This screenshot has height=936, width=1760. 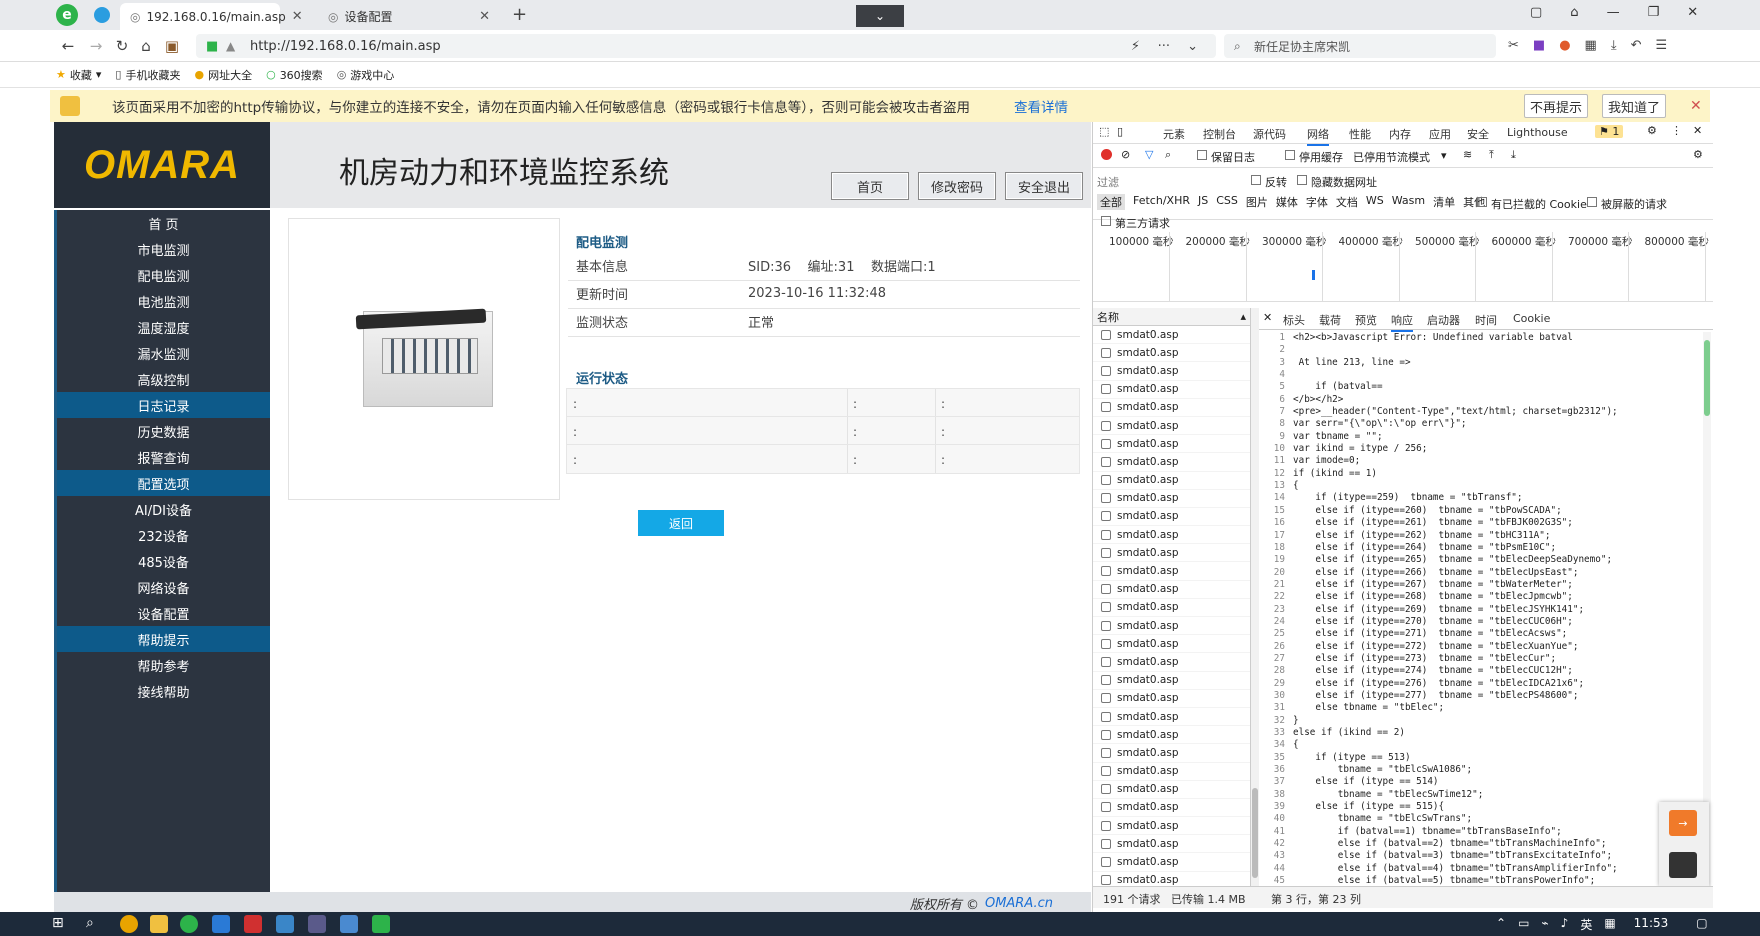 I want to click on type-filter-9: Wasm, so click(x=1408, y=202).